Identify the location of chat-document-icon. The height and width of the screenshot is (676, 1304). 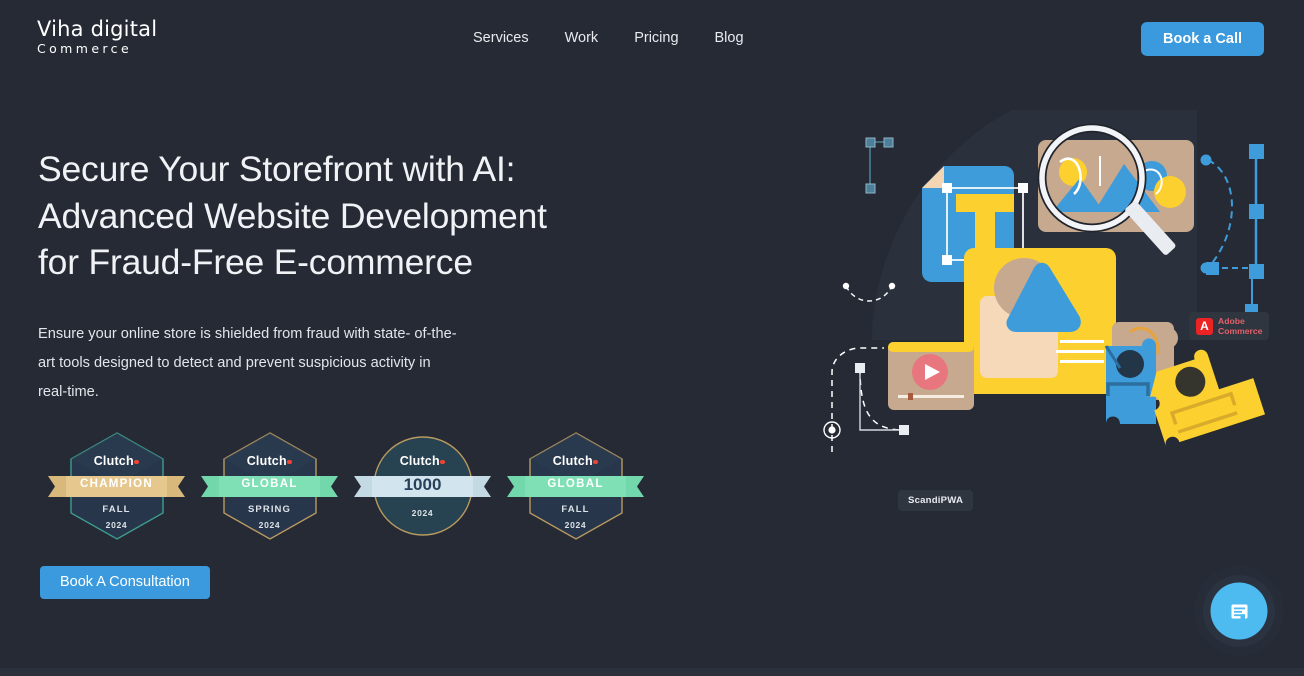
(1239, 611).